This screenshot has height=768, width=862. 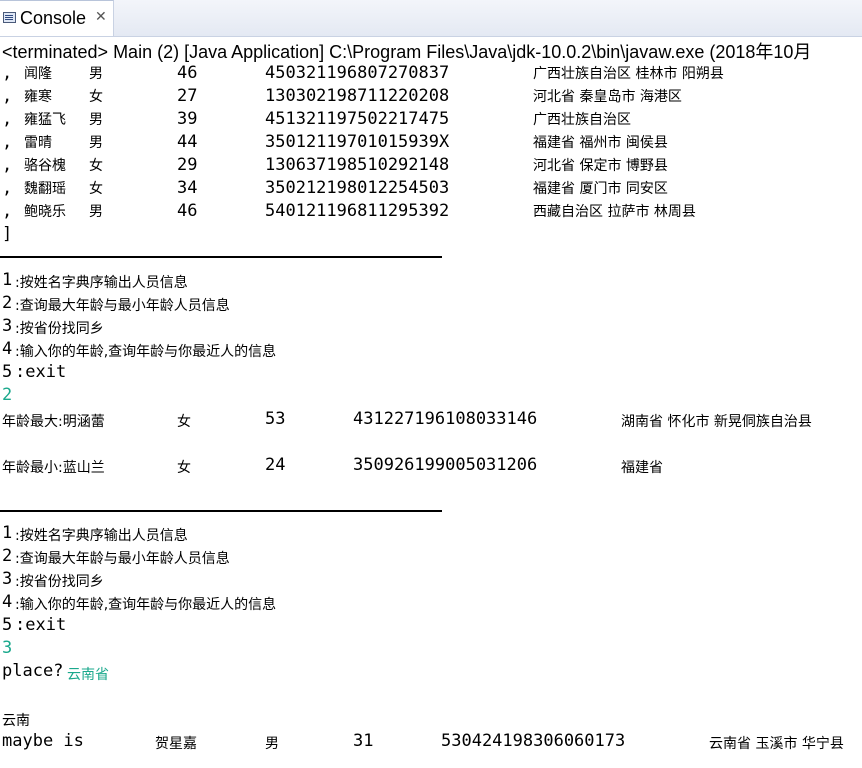 What do you see at coordinates (53, 422) in the screenshot?
I see `result-label: 年龄最大:明涵蕾` at bounding box center [53, 422].